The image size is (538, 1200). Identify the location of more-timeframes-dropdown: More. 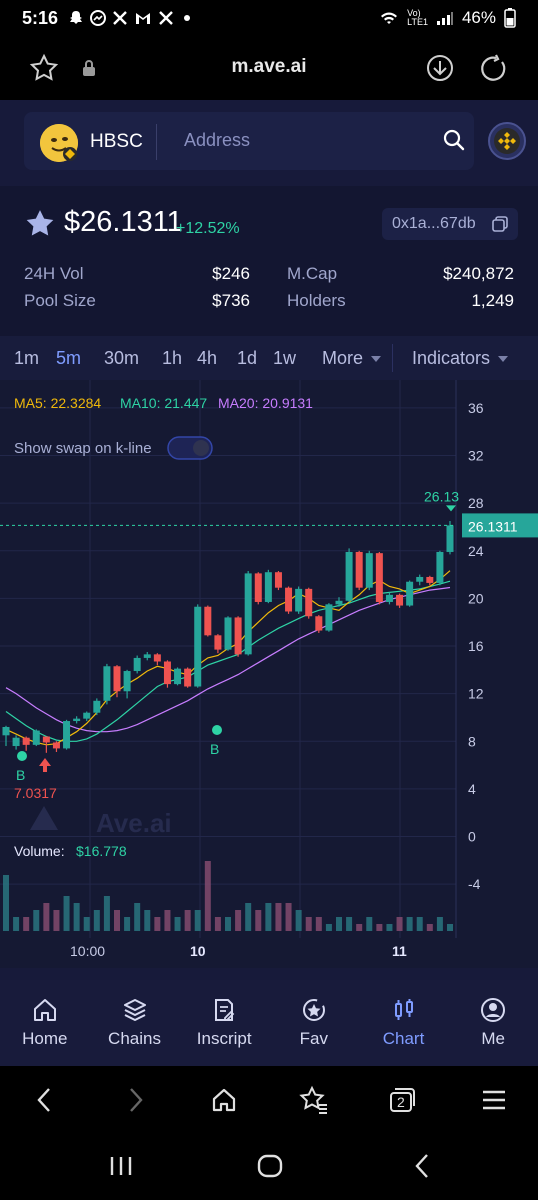
(351, 358).